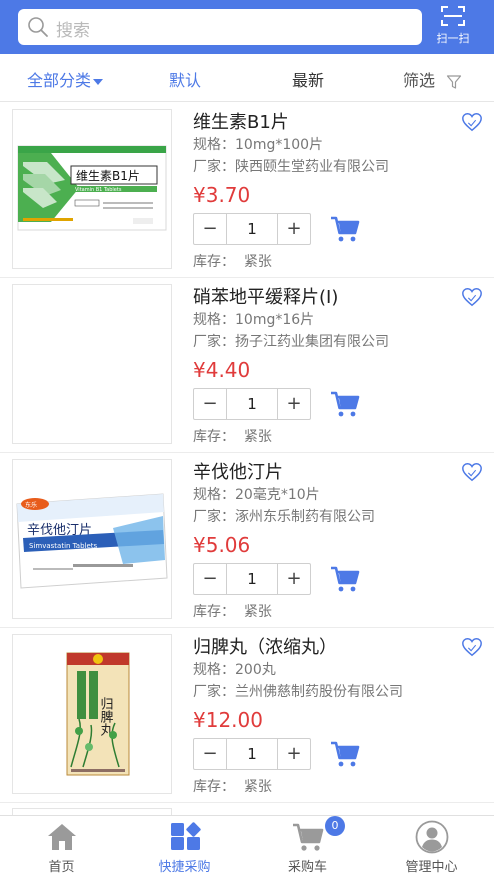 This screenshot has width=494, height=880. I want to click on product-spec: 规格：200丸, so click(234, 670).